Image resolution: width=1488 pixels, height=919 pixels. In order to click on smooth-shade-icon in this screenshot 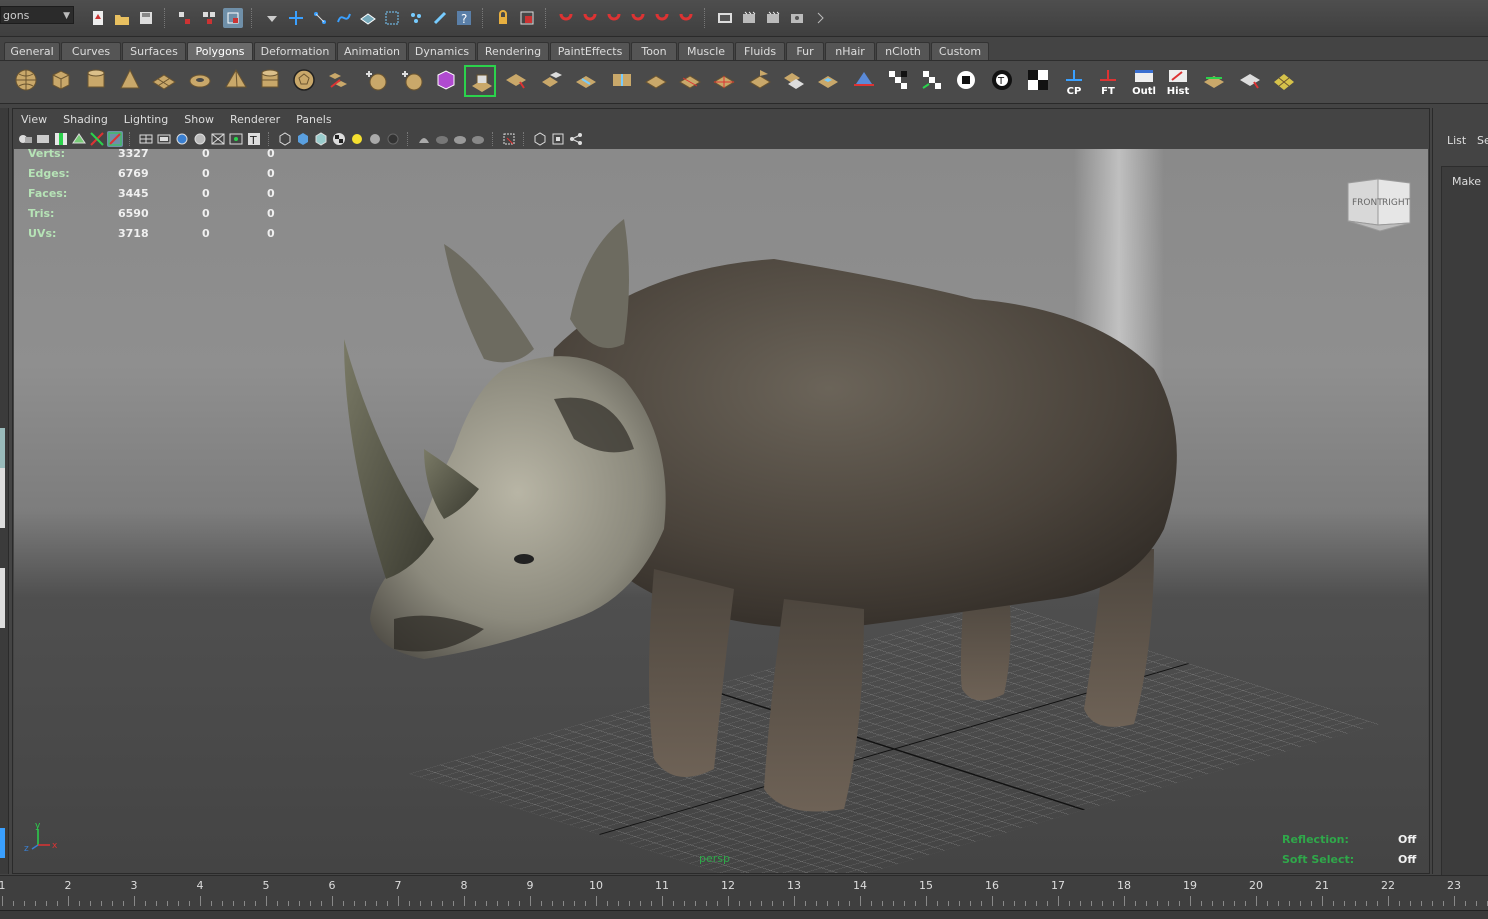, I will do `click(303, 139)`.